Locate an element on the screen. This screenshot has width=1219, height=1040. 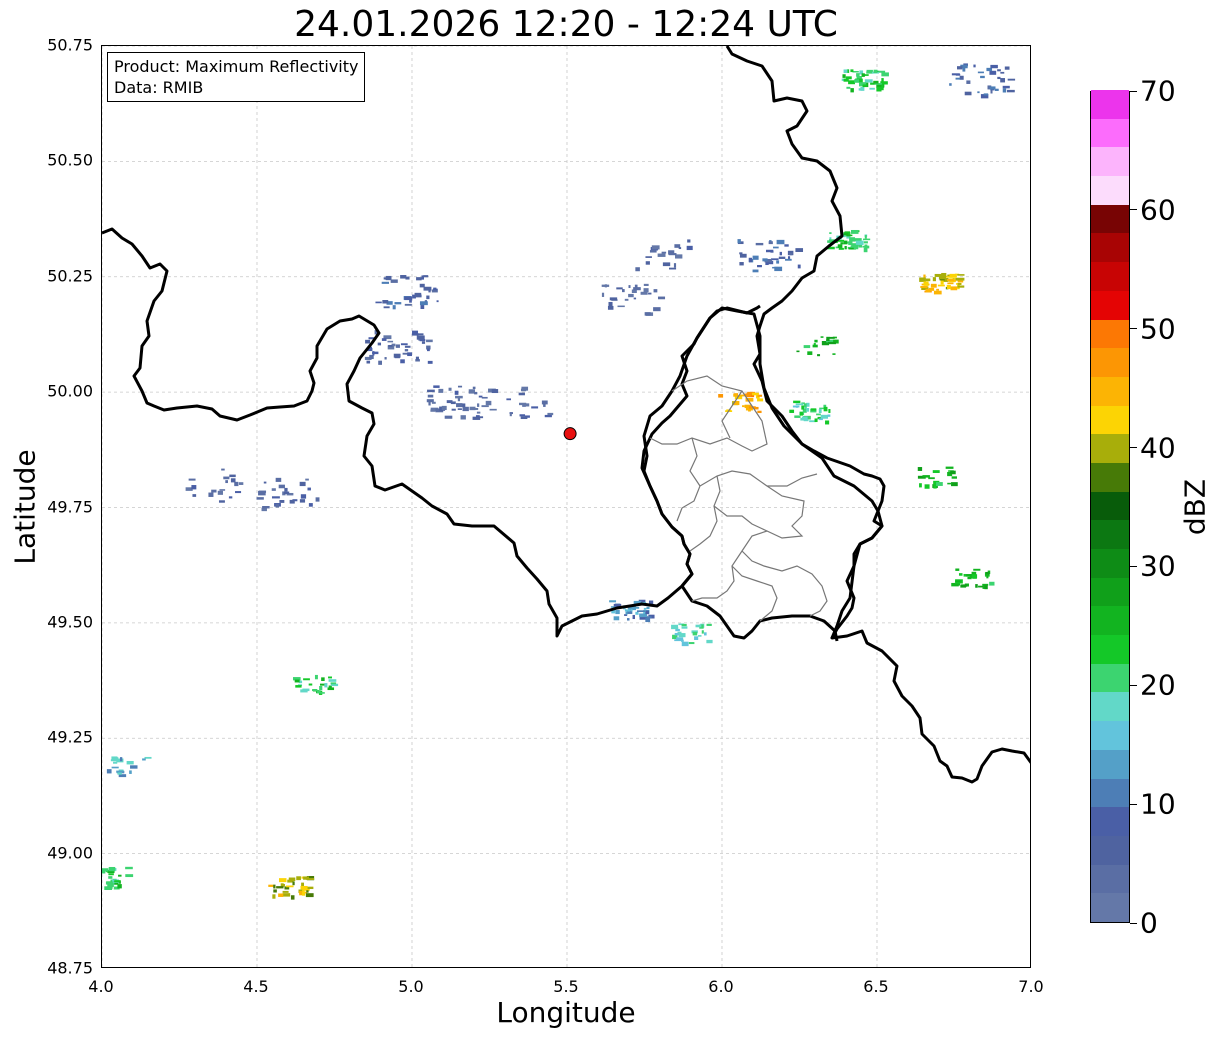
colorbar-tick-label: 20 is located at coordinates (1158, 685).